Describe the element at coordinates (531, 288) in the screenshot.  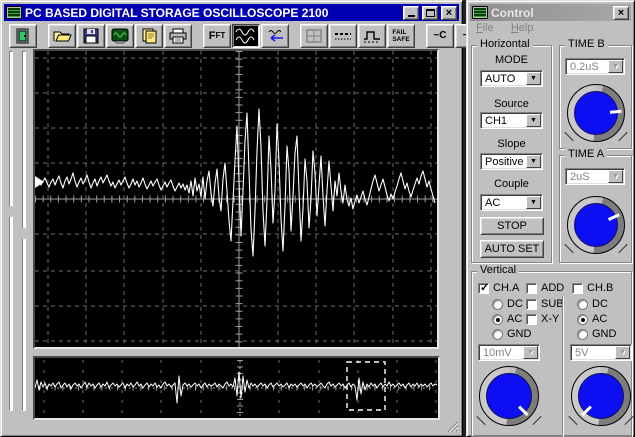
I see `add-checkbox` at that location.